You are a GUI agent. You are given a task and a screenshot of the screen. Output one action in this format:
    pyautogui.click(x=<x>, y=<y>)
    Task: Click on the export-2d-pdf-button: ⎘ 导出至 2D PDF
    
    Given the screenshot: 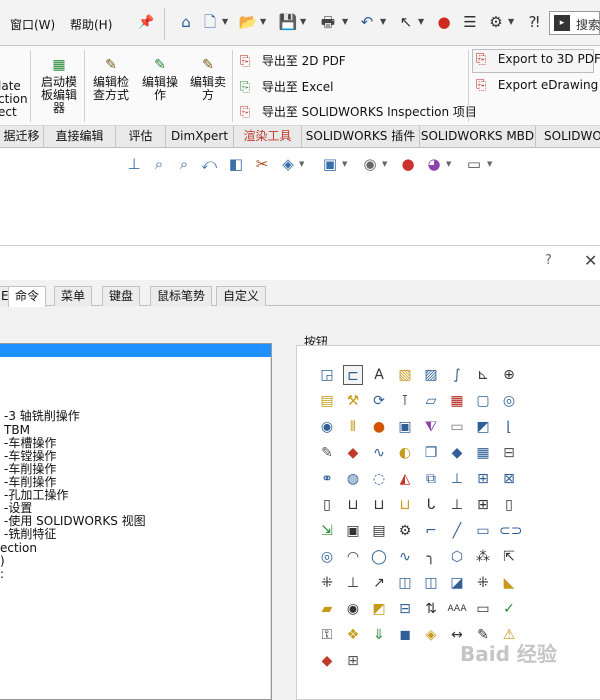 What is the action you would take?
    pyautogui.click(x=293, y=60)
    